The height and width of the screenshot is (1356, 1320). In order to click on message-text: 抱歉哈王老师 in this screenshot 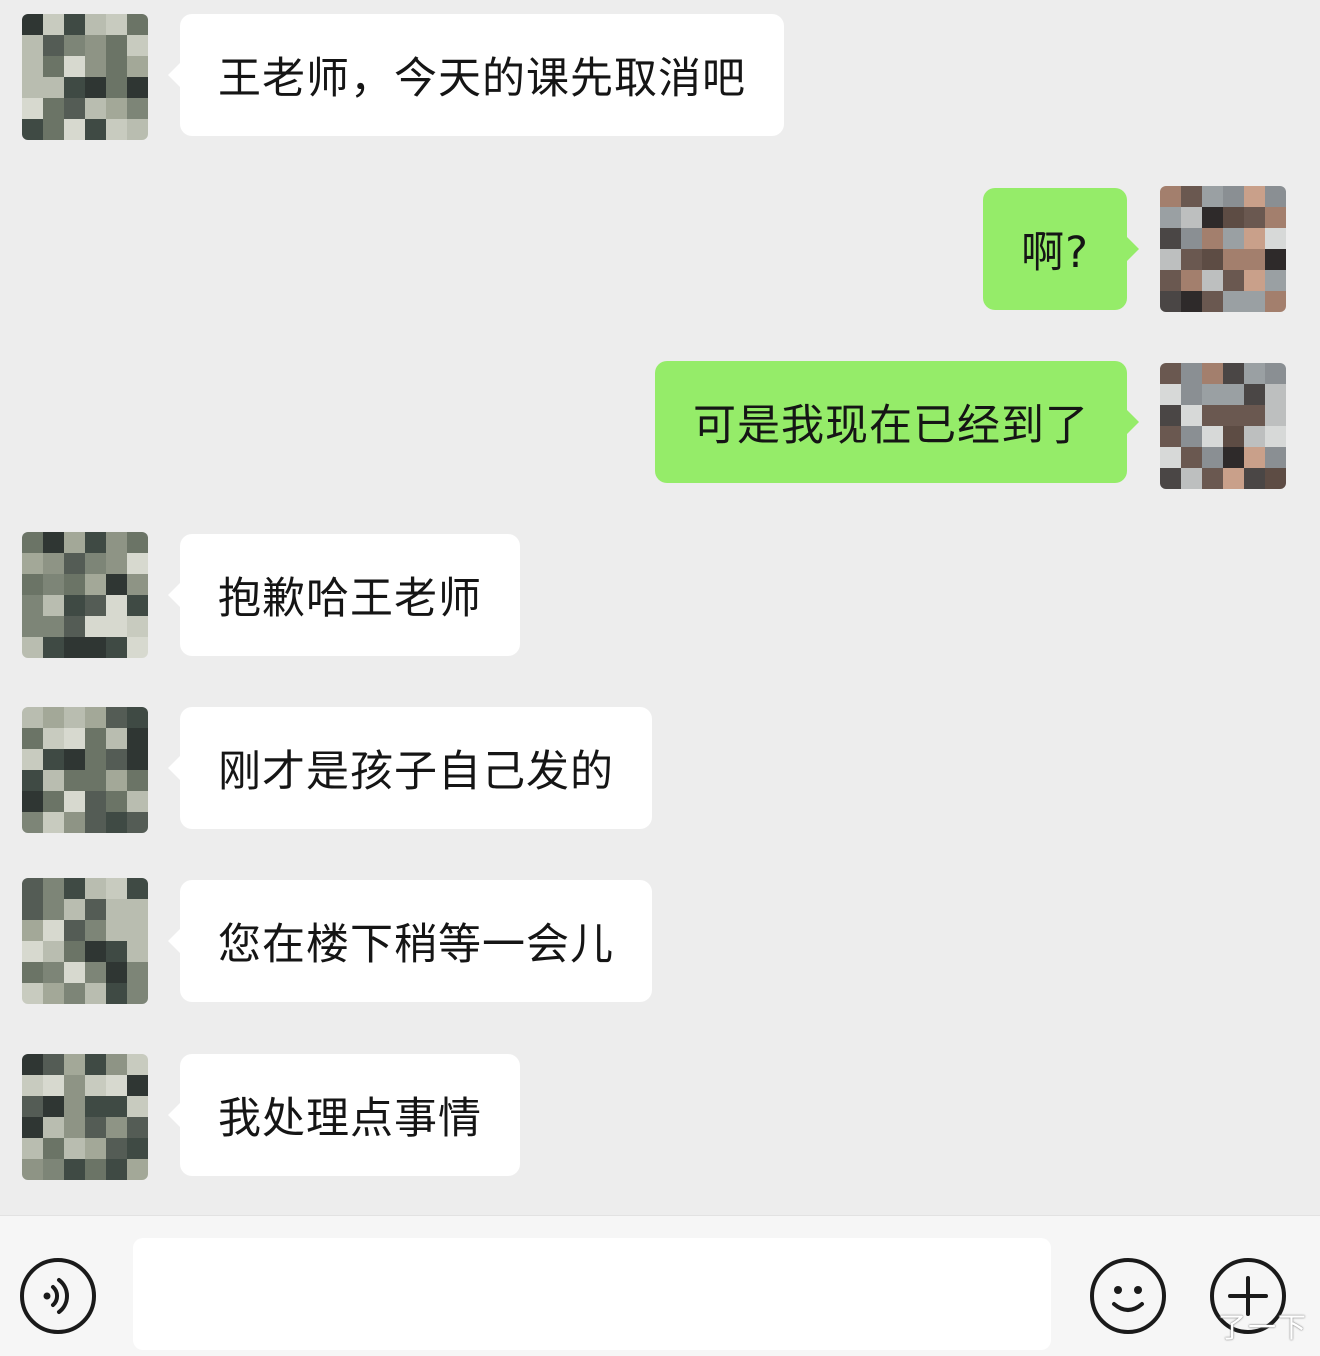, I will do `click(350, 599)`.